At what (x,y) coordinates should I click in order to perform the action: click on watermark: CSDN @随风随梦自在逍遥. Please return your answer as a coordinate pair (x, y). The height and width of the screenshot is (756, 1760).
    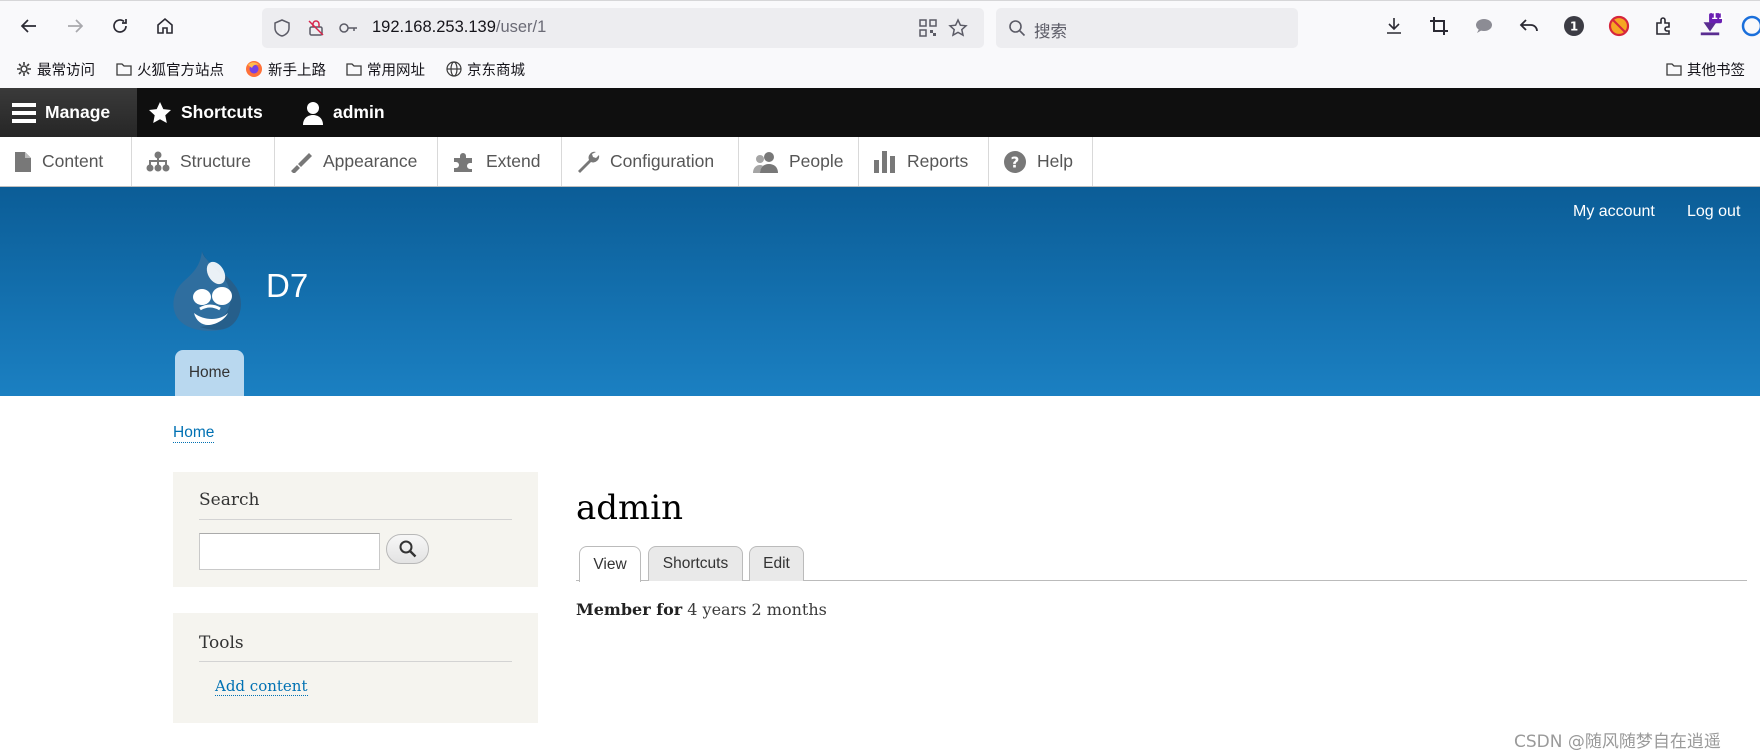
    Looking at the image, I should click on (1617, 742).